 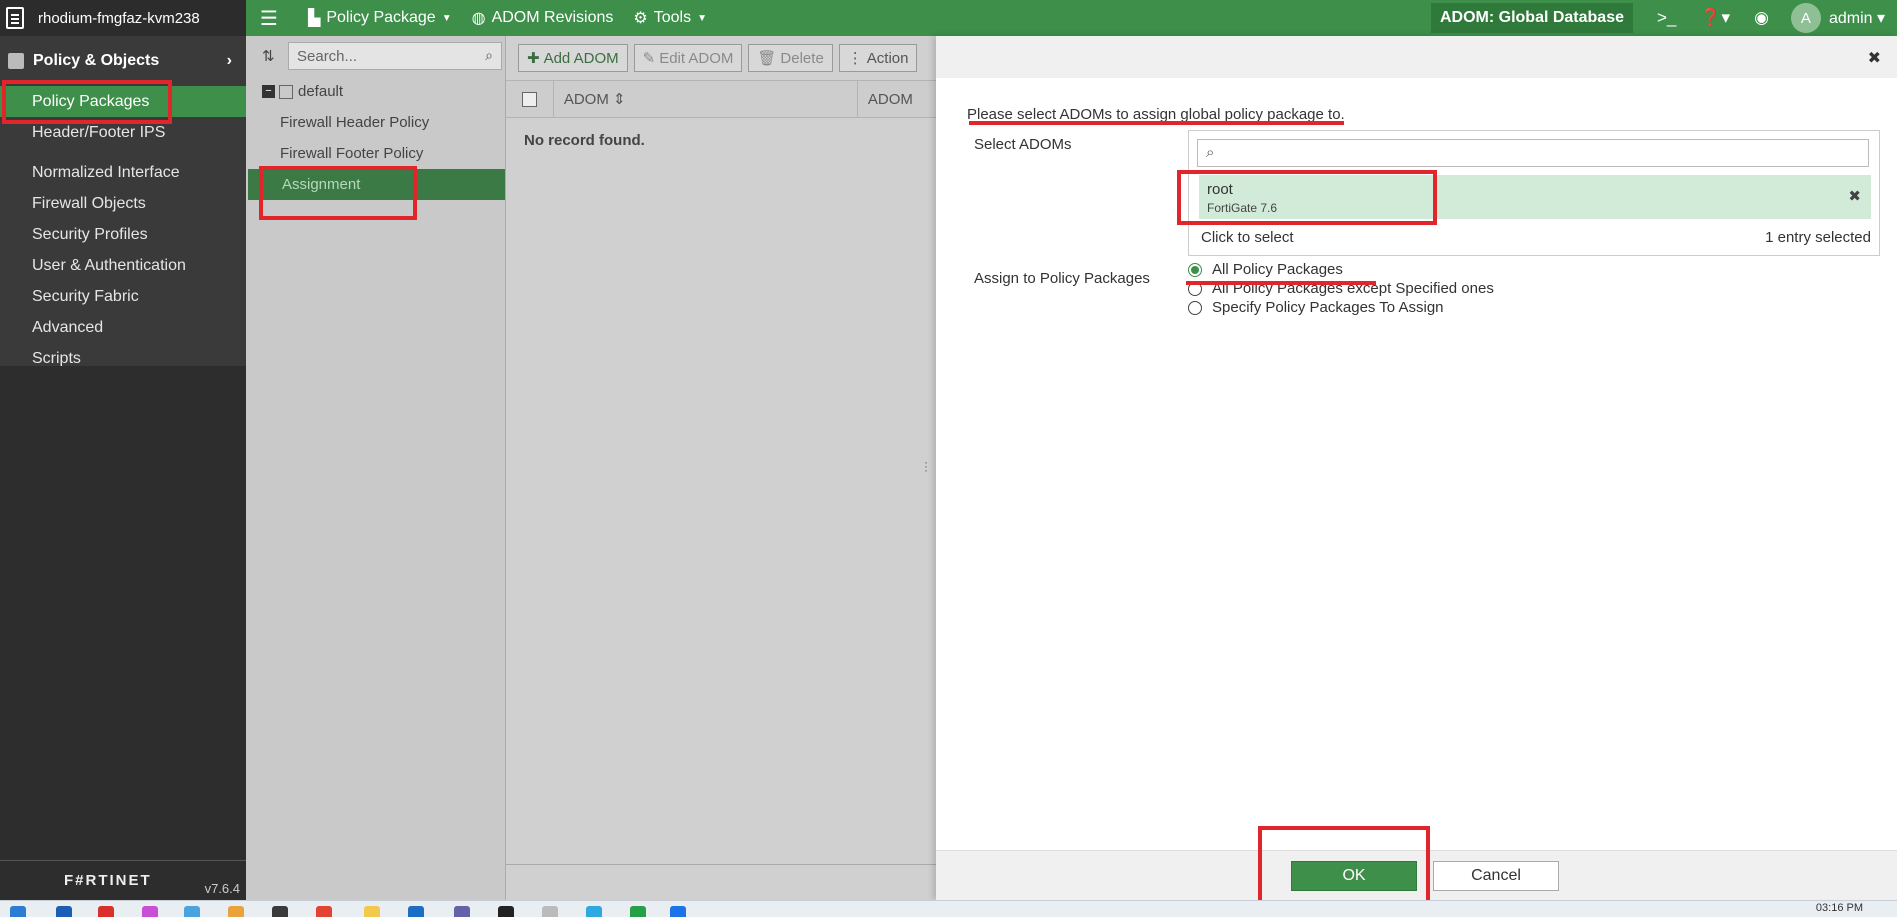 I want to click on tree-node-default: − default, so click(x=375, y=91).